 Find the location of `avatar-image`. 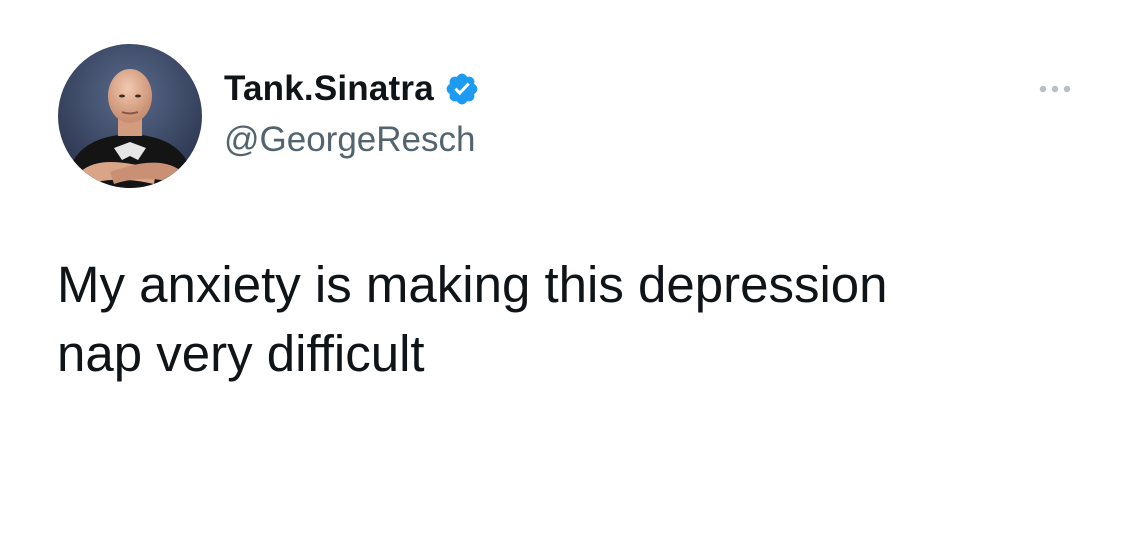

avatar-image is located at coordinates (130, 116).